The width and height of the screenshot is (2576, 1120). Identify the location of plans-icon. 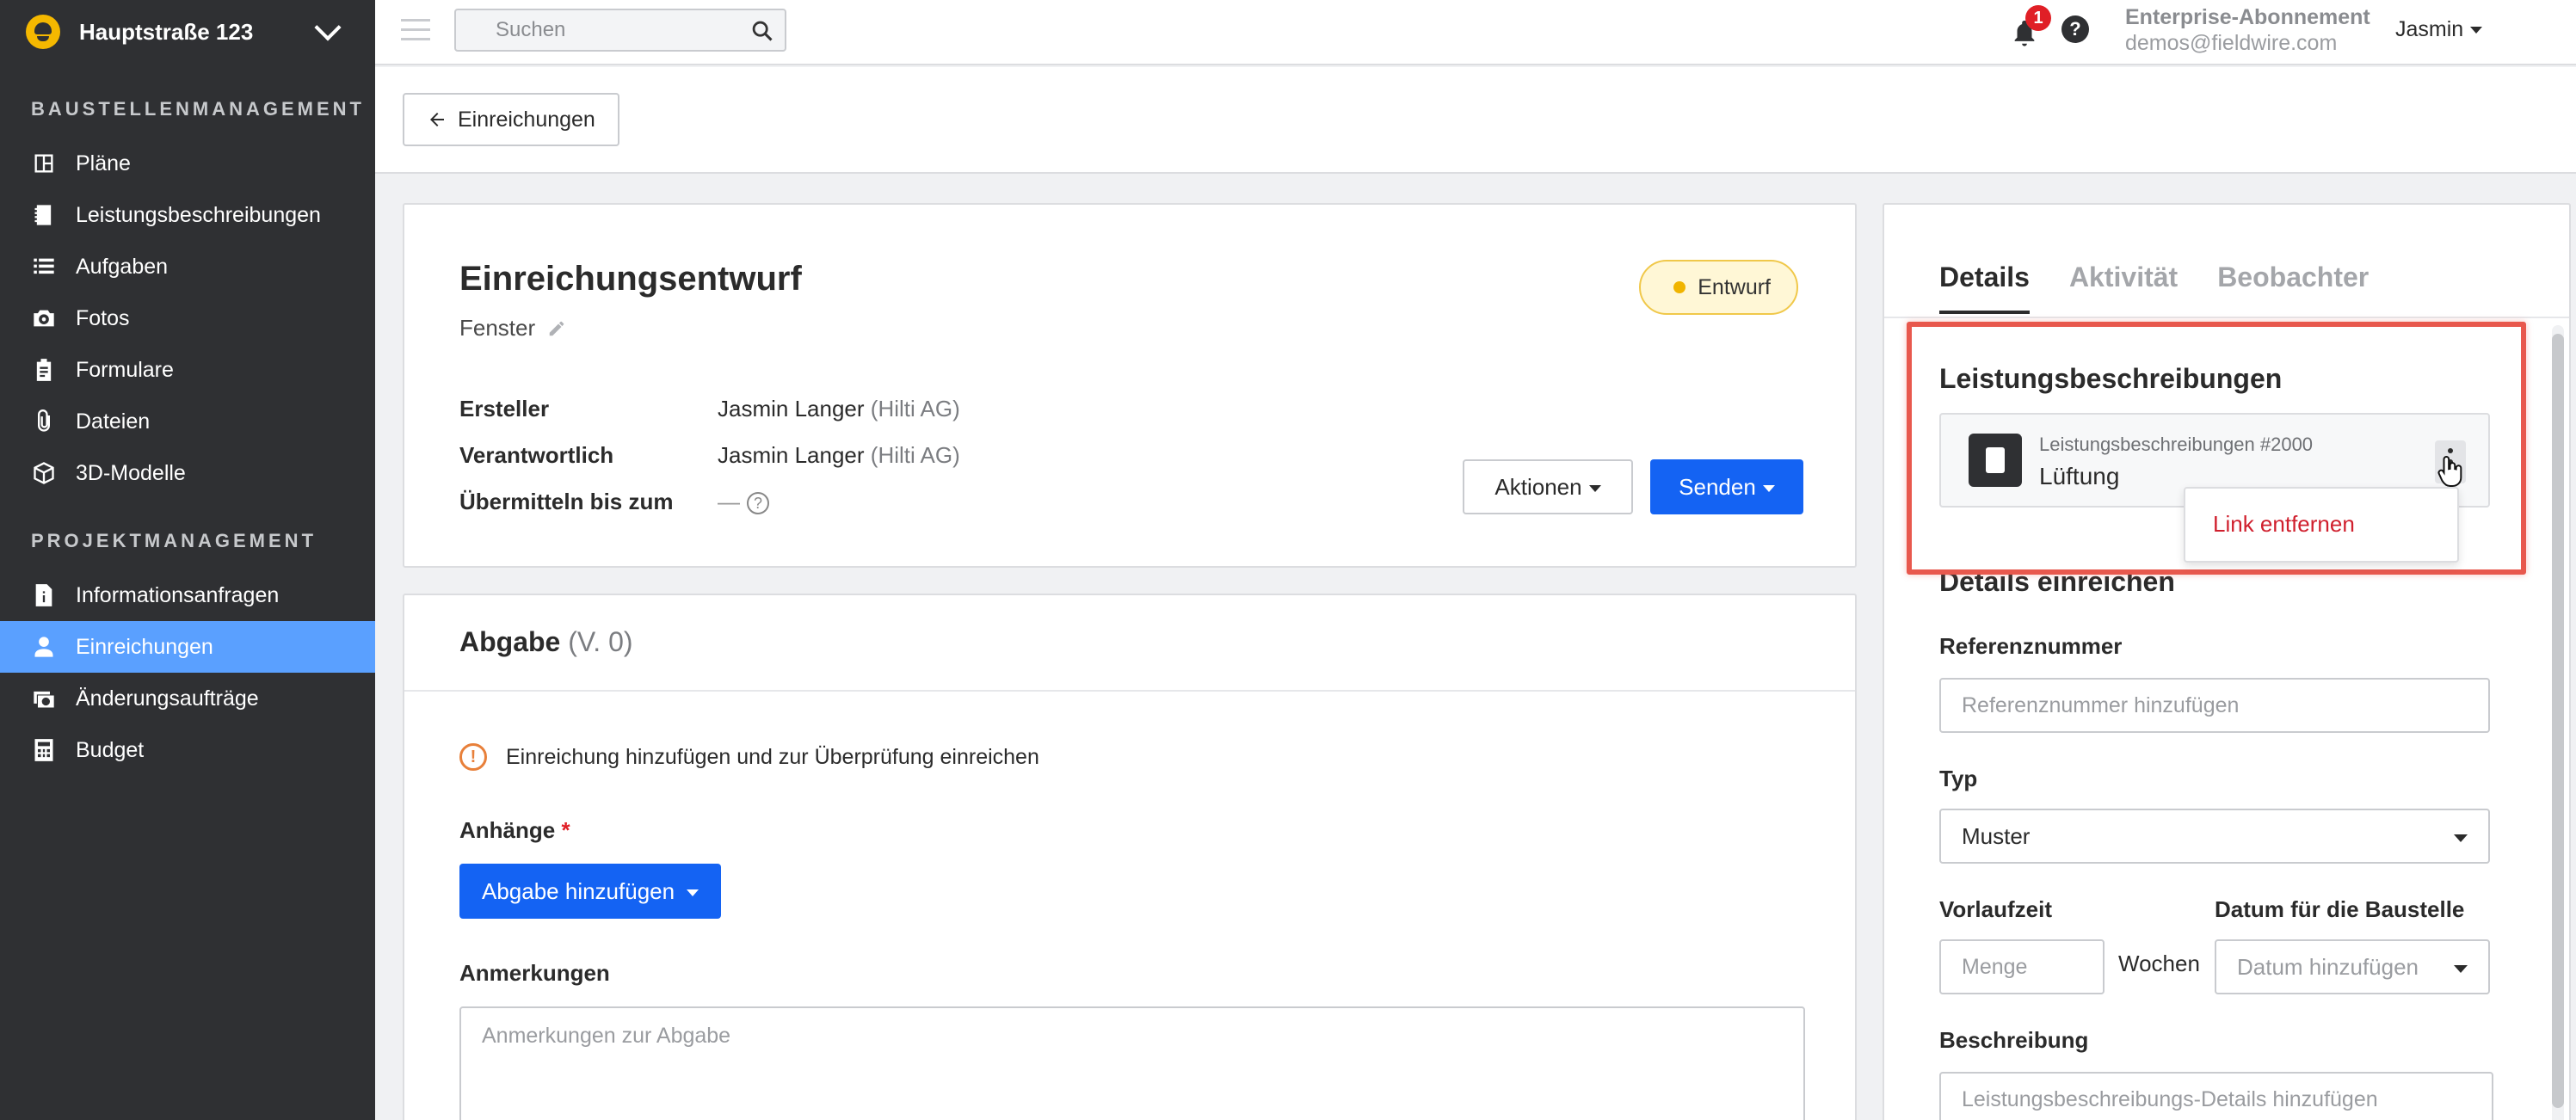
(44, 164).